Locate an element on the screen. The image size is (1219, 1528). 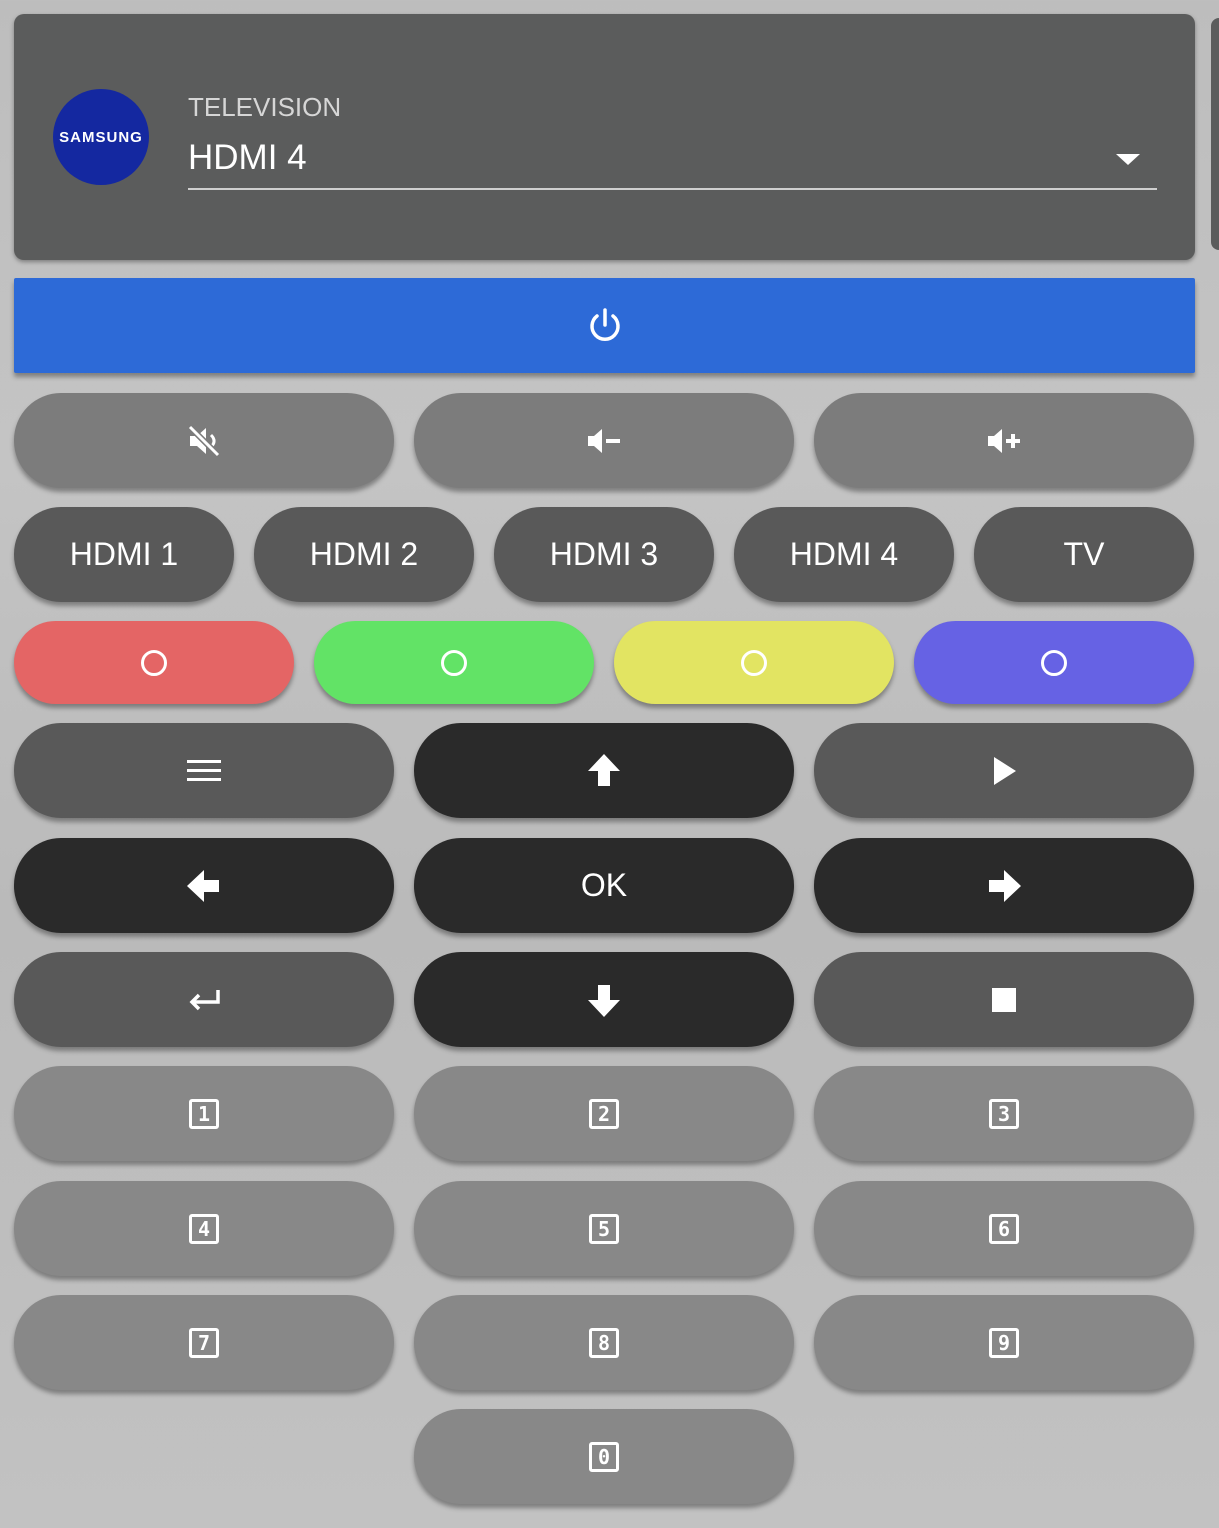
numeric-button-3: 3 is located at coordinates (1004, 1113).